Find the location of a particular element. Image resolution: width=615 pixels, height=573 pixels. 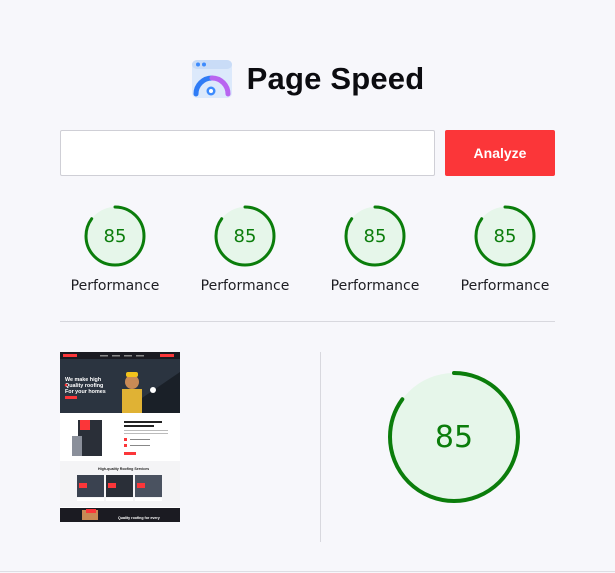

score-card-3: 85 Performance is located at coordinates (375, 249).